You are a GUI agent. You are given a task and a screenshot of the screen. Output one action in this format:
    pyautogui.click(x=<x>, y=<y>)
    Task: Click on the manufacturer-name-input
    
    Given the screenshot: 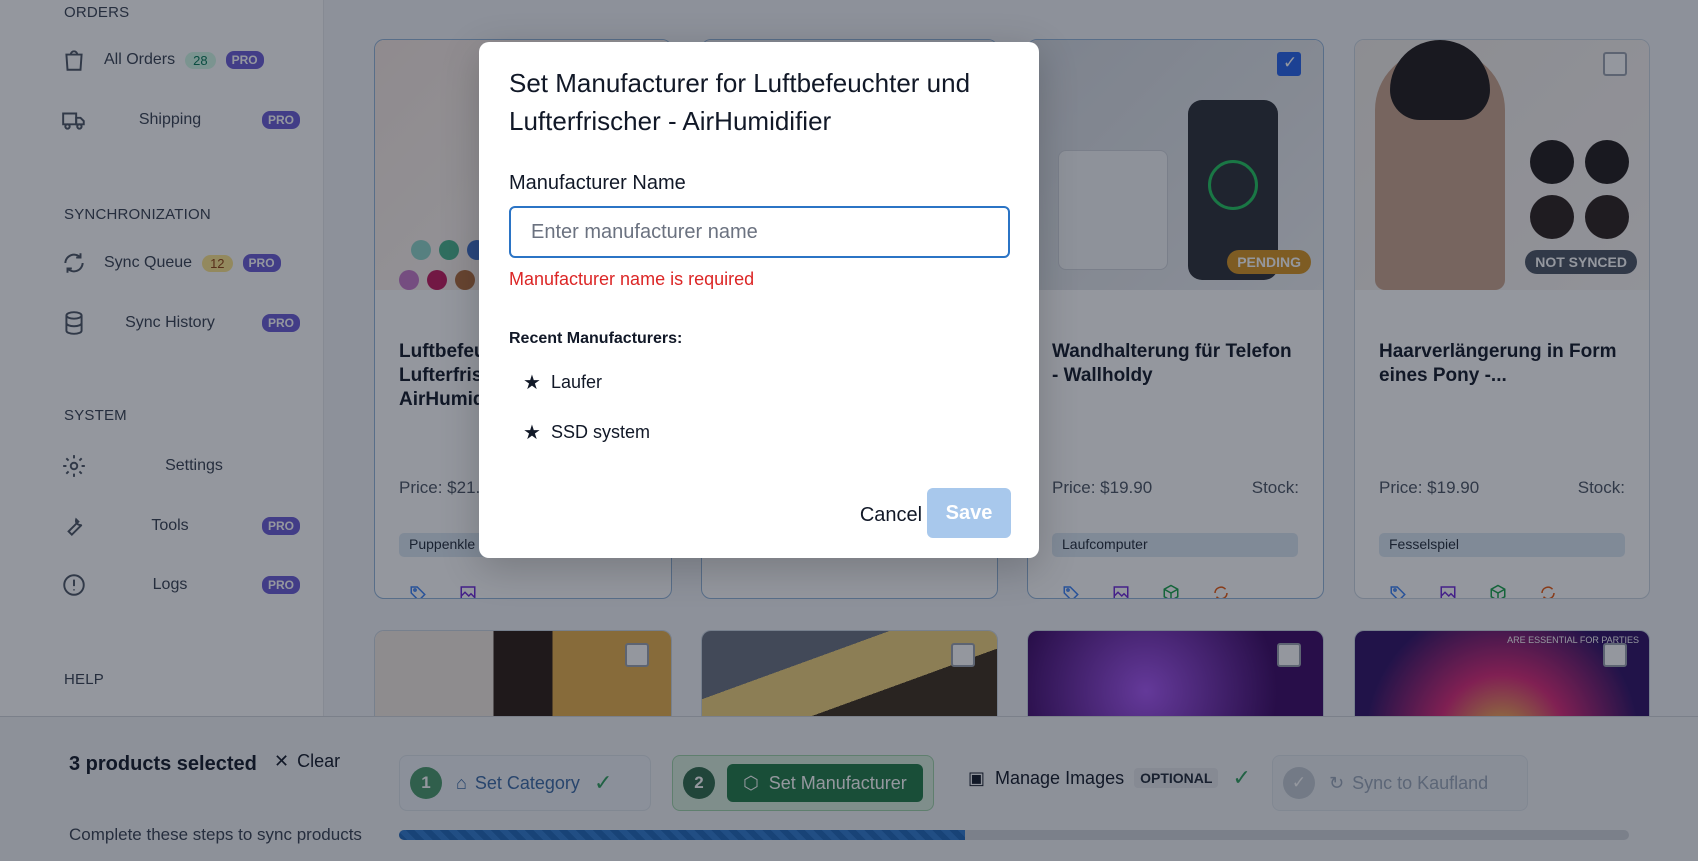 What is the action you would take?
    pyautogui.click(x=759, y=232)
    